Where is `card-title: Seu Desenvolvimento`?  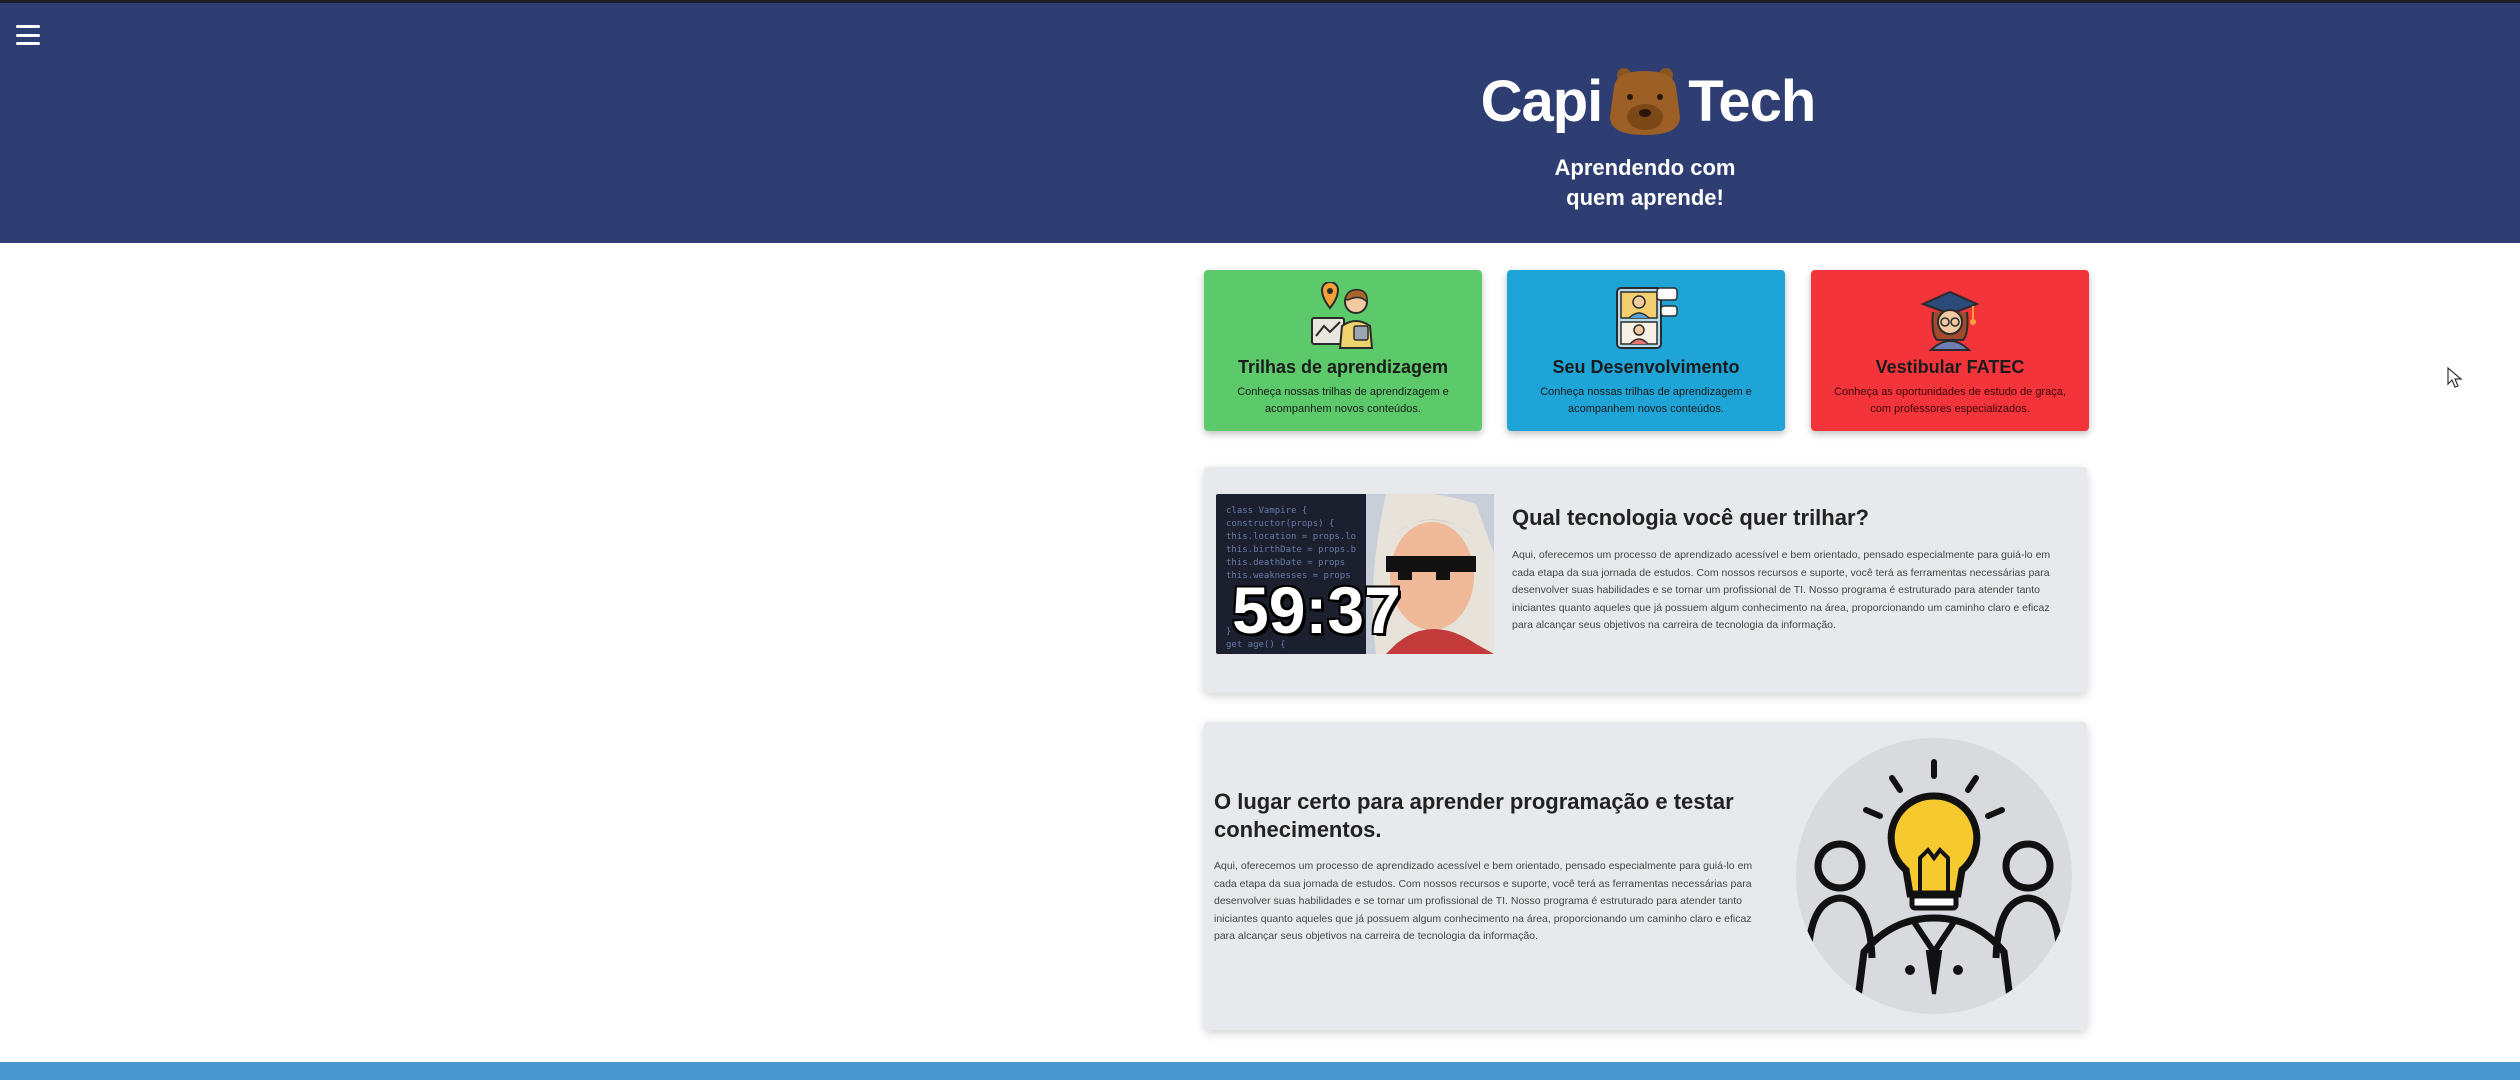
card-title: Seu Desenvolvimento is located at coordinates (1646, 367).